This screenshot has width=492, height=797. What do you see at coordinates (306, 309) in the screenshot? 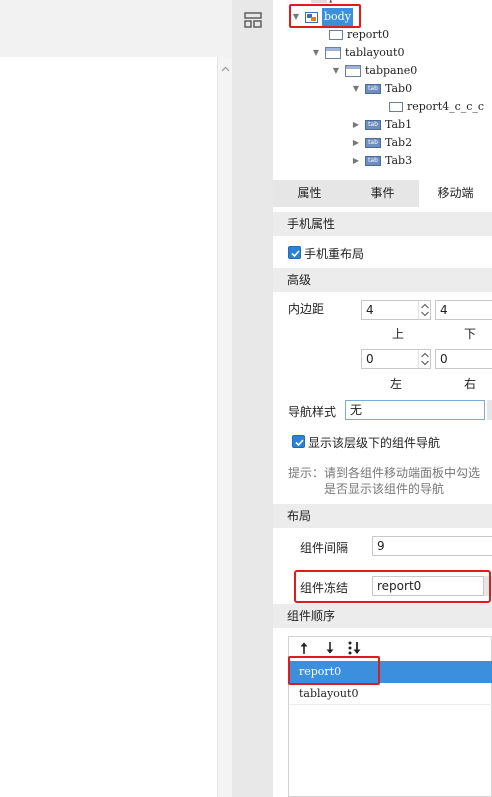
I see `padding-label: 内边距` at bounding box center [306, 309].